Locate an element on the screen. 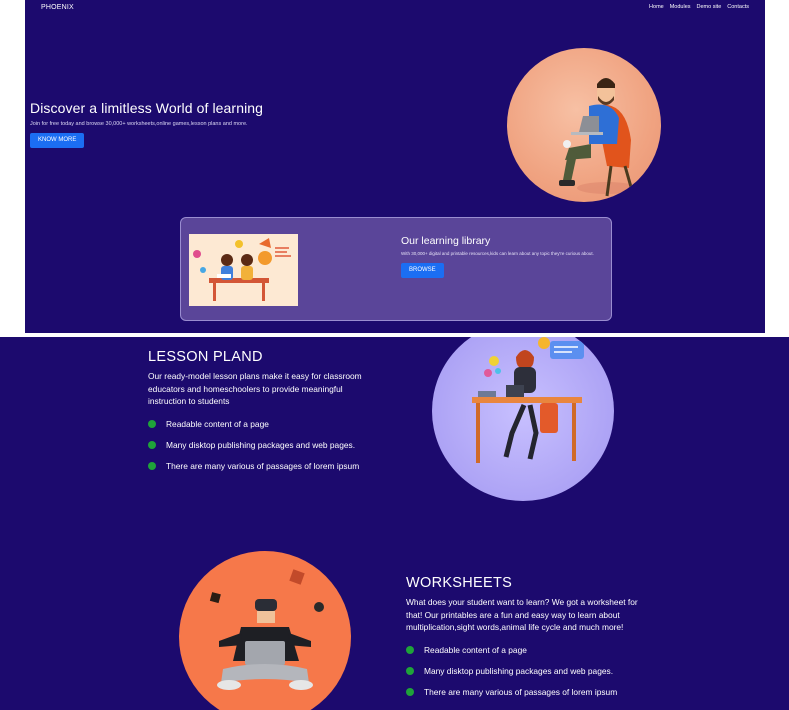 This screenshot has height=710, width=789. nav-link-demo-site: Demo site is located at coordinates (709, 7).